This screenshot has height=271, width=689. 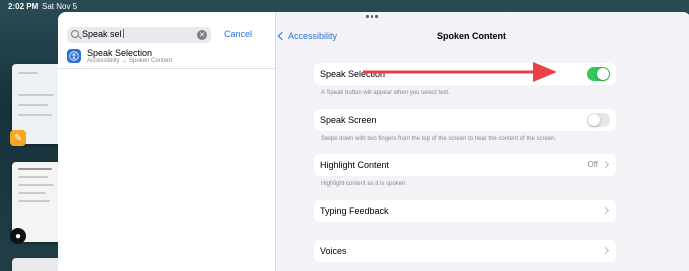 I want to click on cancel-button: Cancel, so click(x=238, y=34).